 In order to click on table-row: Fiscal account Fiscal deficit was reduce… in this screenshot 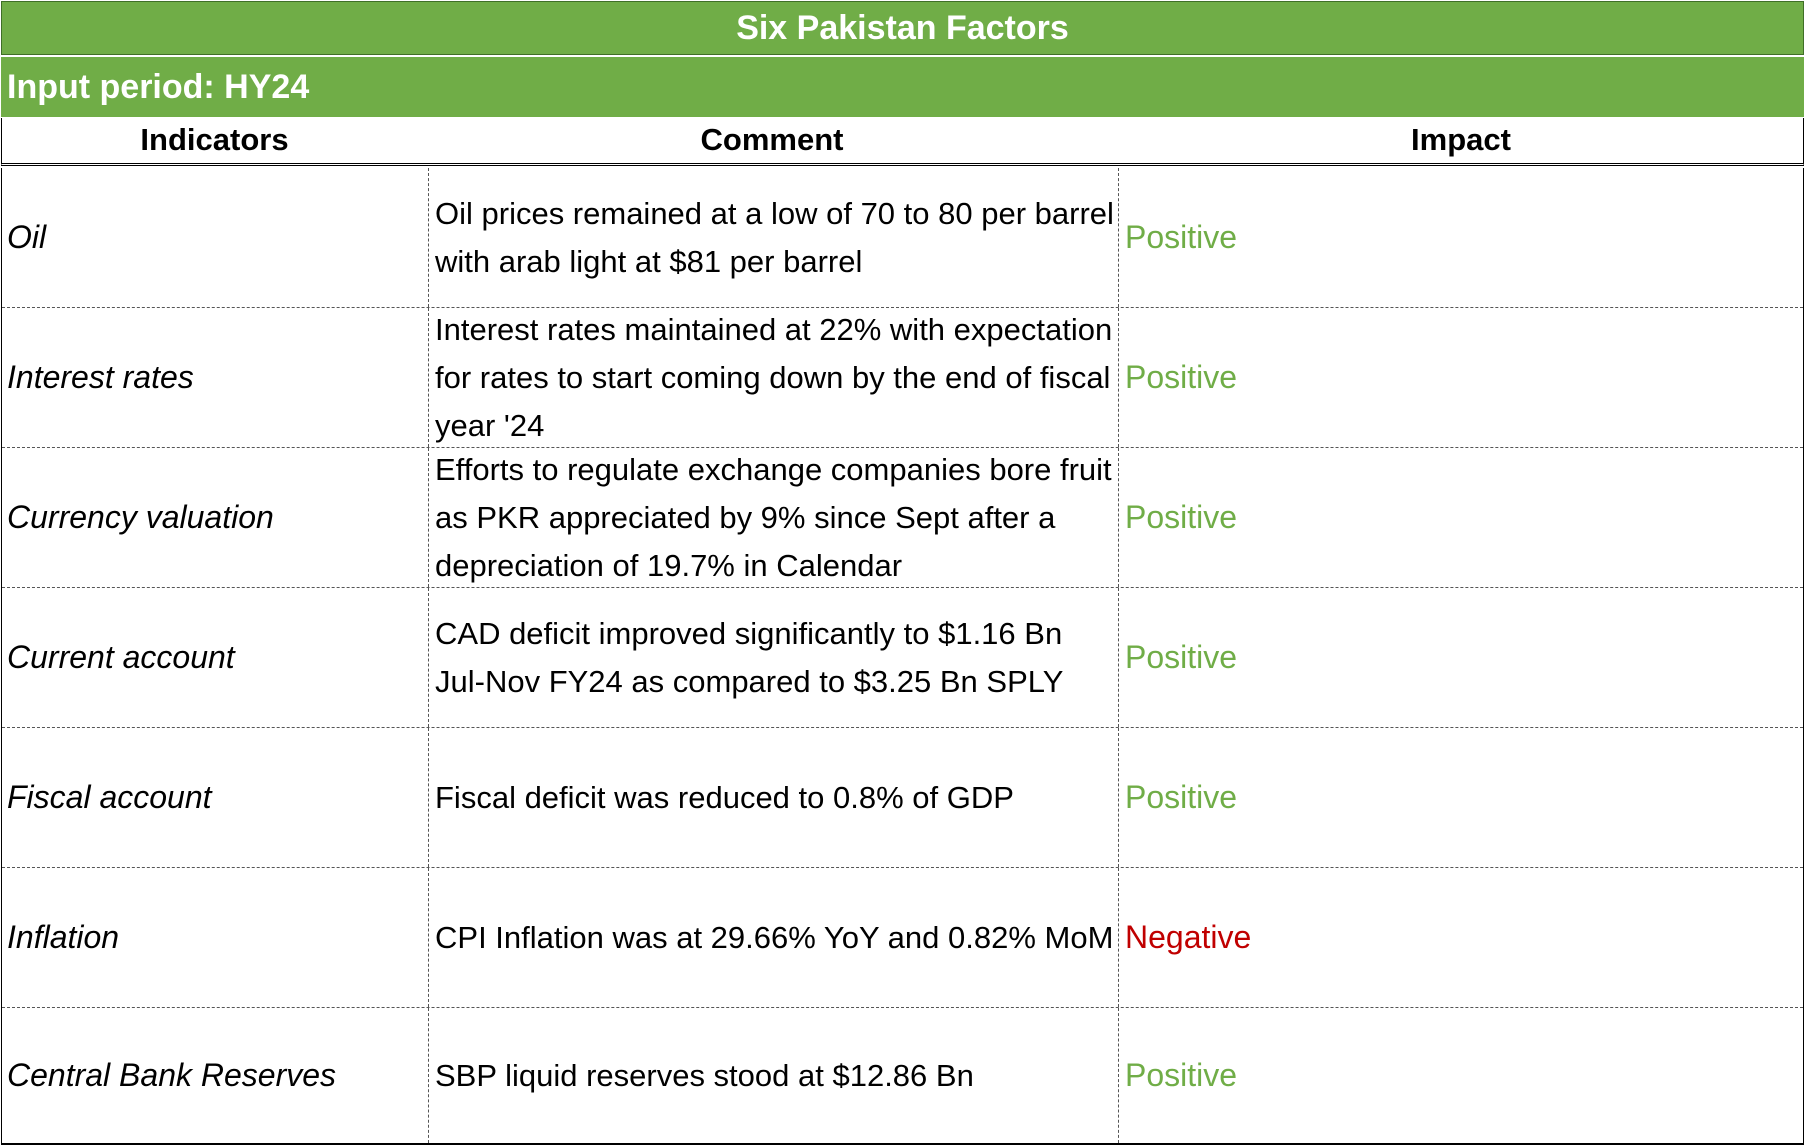, I will do `click(902, 798)`.